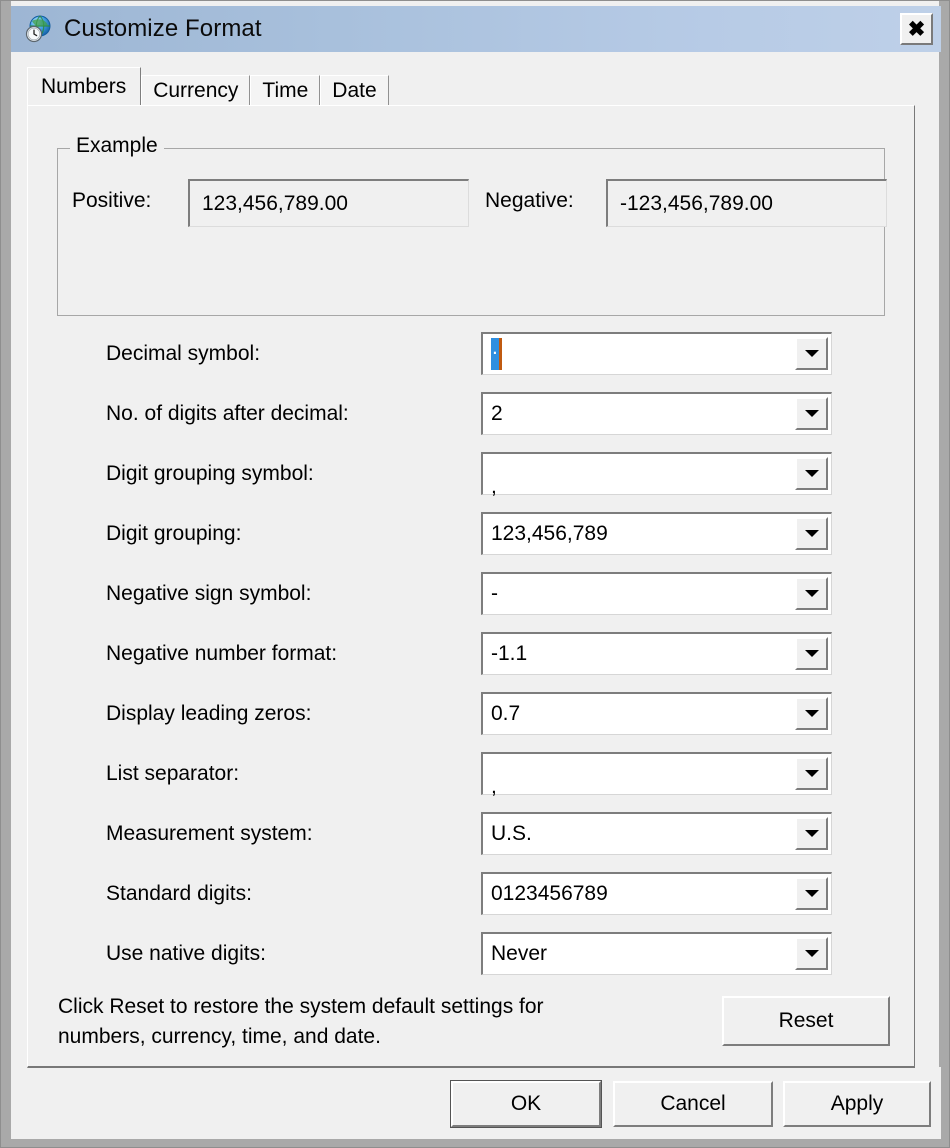 The width and height of the screenshot is (950, 1148). What do you see at coordinates (471, 418) in the screenshot?
I see `row-digits-after-decimal: No. of digits after decimal: 2` at bounding box center [471, 418].